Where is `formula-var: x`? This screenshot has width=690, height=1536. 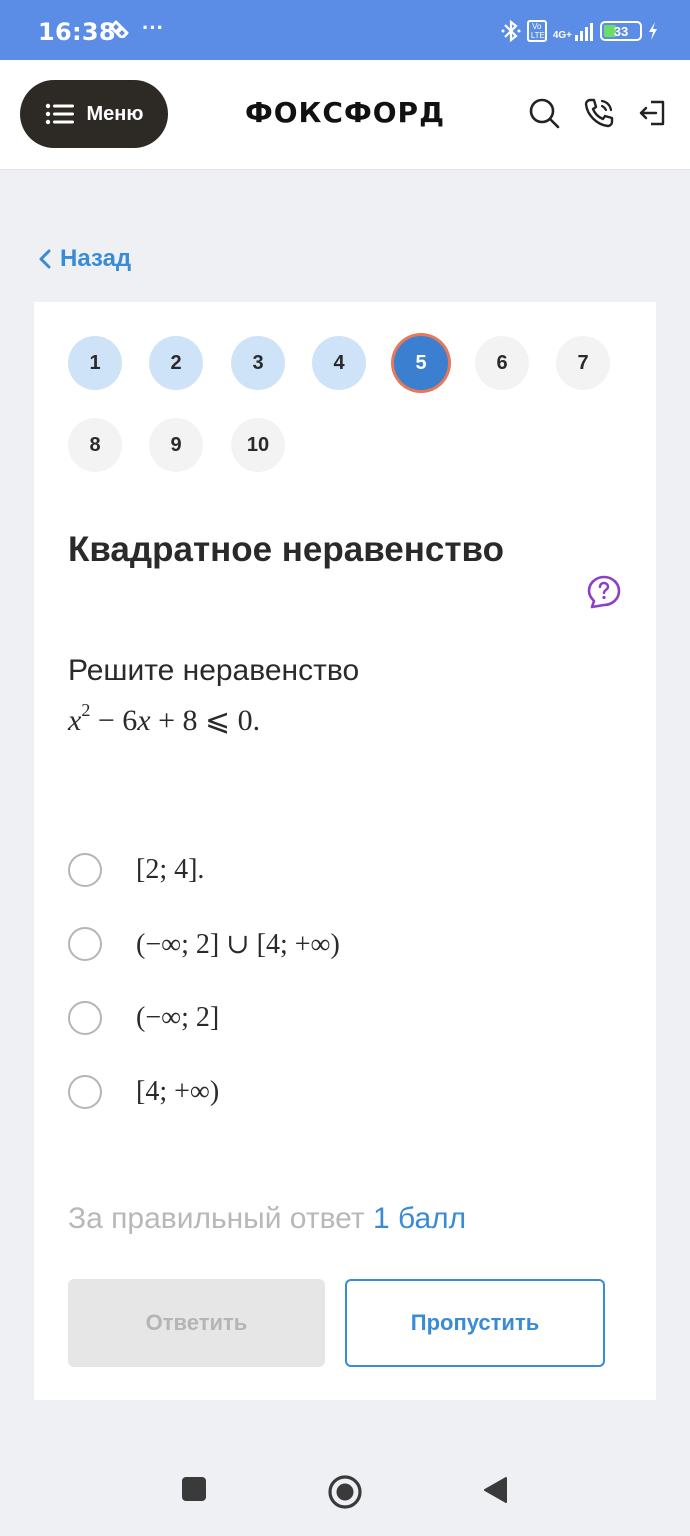
formula-var: x is located at coordinates (75, 720).